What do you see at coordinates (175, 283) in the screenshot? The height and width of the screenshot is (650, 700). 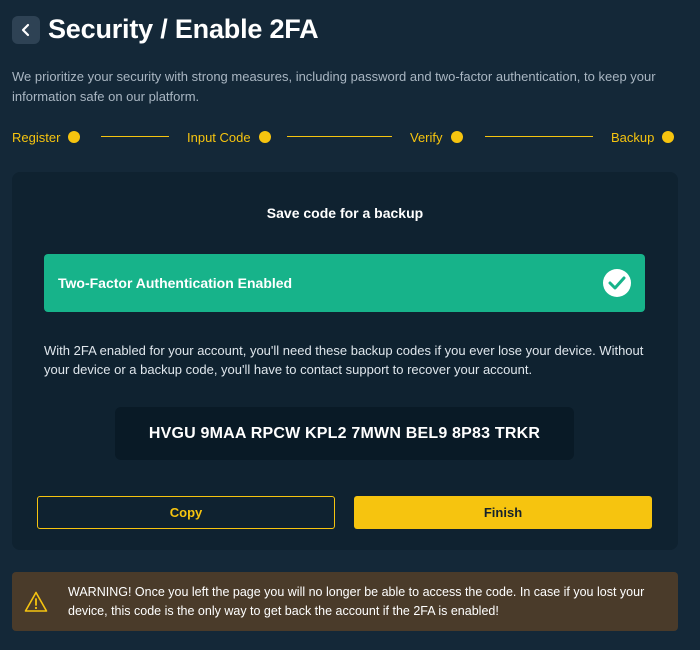 I see `success-banner-text: Two-Factor Authentication Enabled` at bounding box center [175, 283].